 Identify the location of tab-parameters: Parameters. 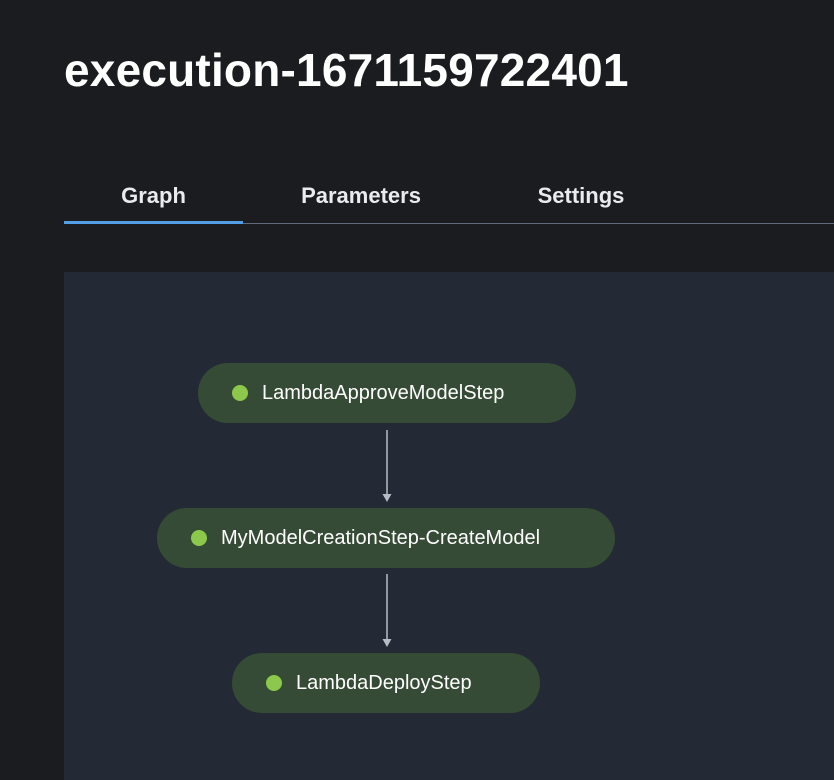
(361, 196).